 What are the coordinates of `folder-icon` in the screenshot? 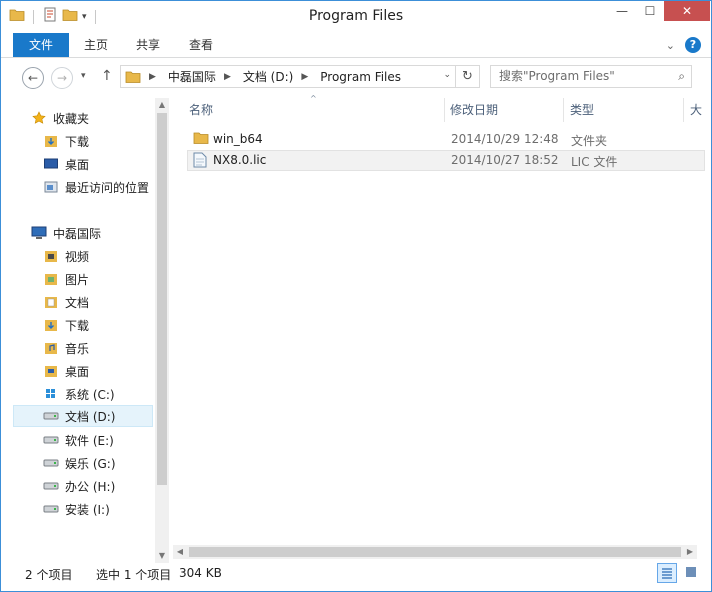 It's located at (133, 77).